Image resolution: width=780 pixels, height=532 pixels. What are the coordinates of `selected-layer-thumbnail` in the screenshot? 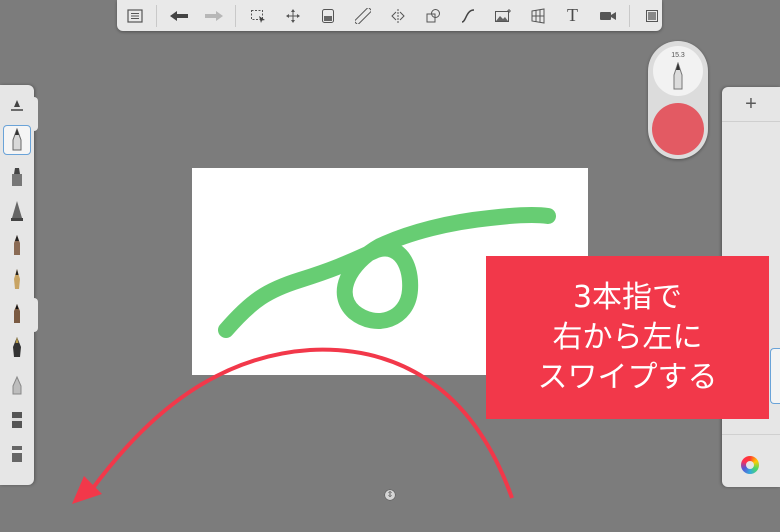 It's located at (775, 376).